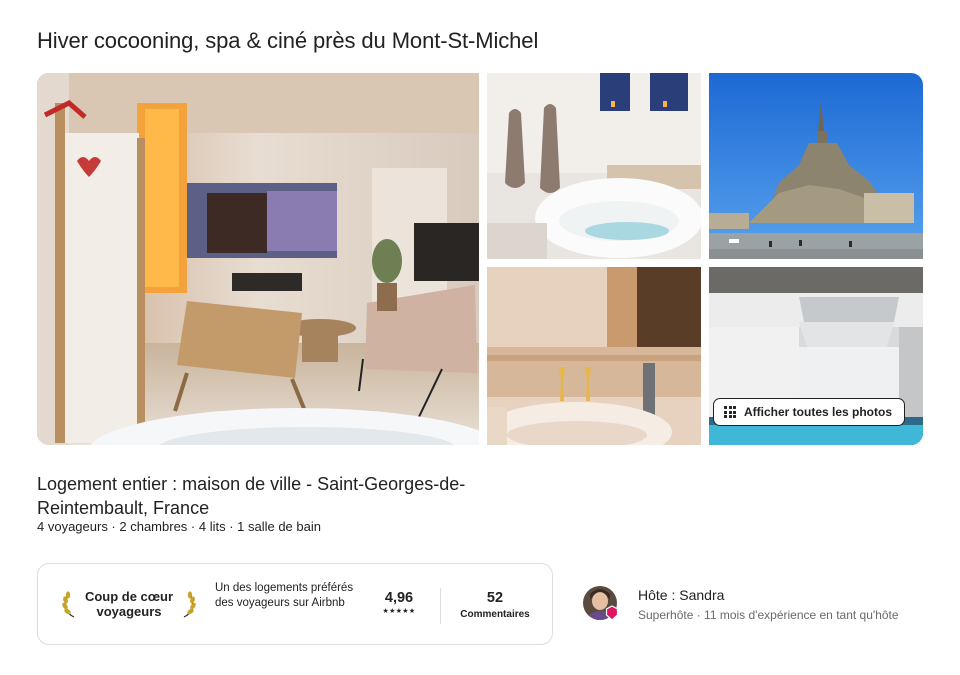  What do you see at coordinates (399, 598) in the screenshot?
I see `rating-value: 4,96` at bounding box center [399, 598].